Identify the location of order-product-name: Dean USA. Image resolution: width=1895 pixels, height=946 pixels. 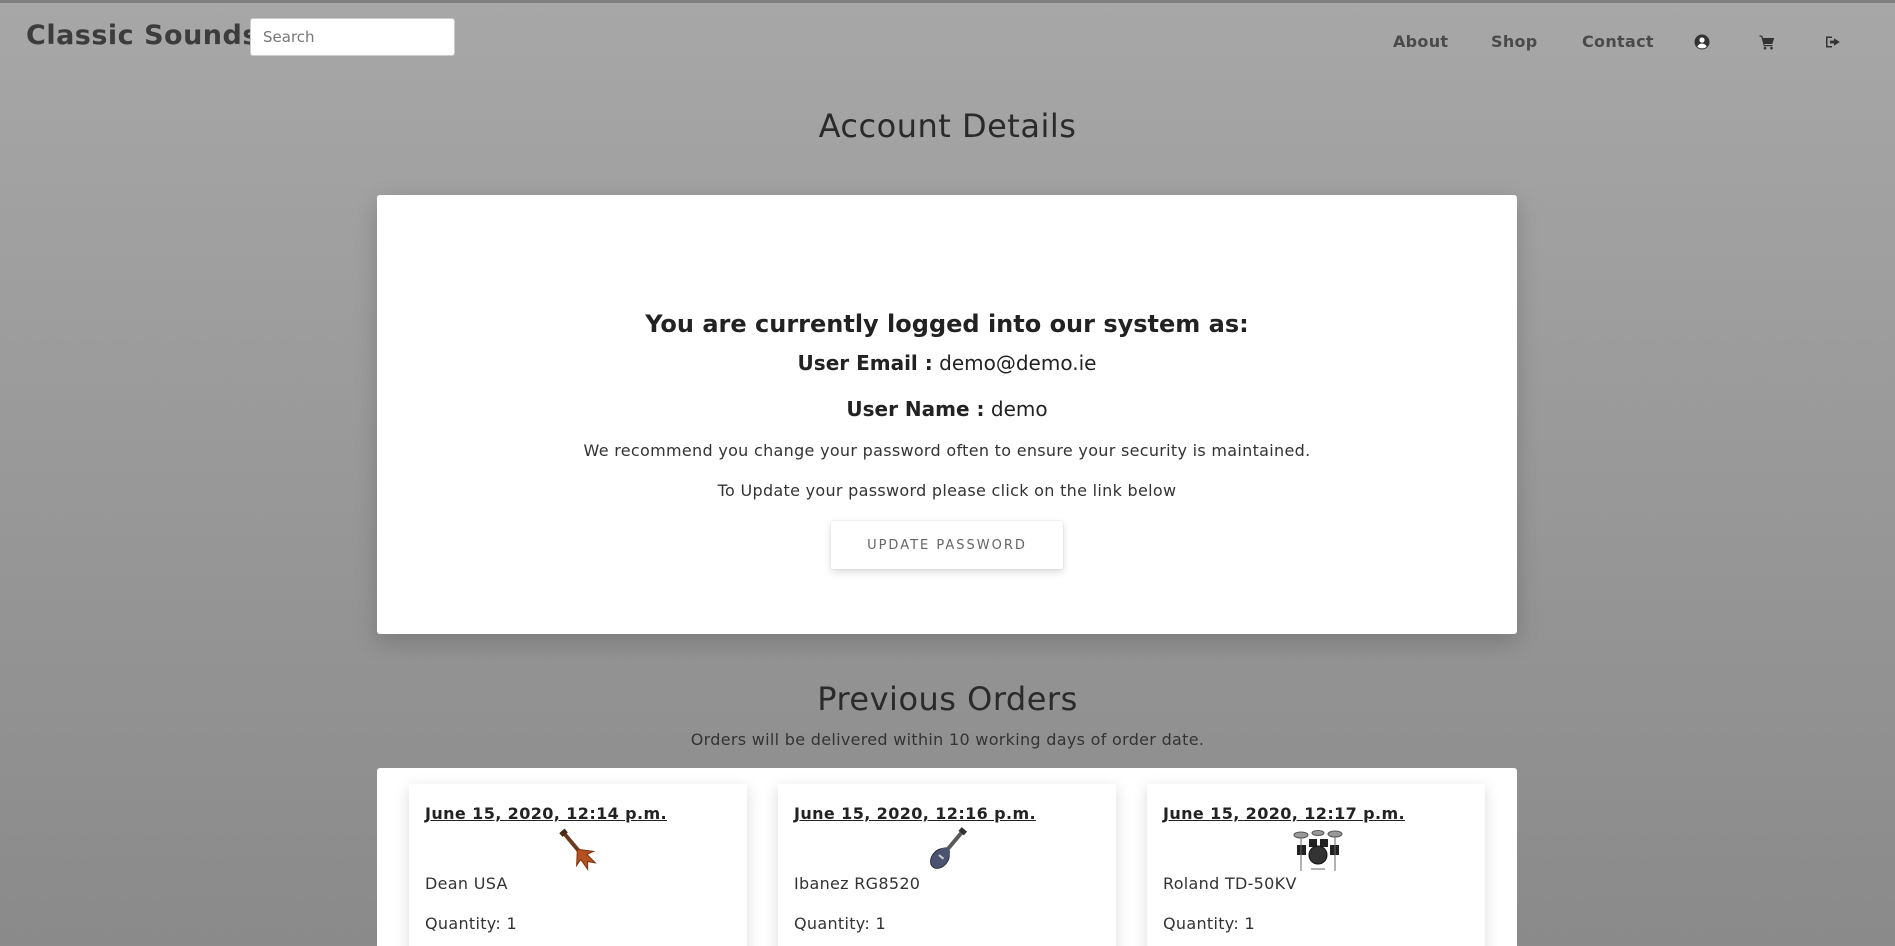
(466, 883).